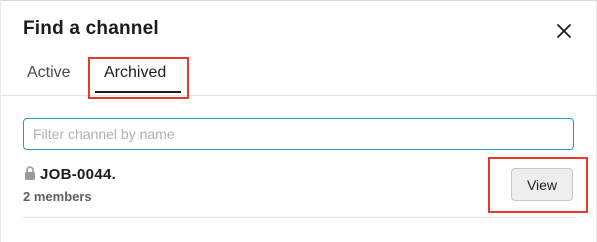 The height and width of the screenshot is (242, 597). Describe the element at coordinates (78, 174) in the screenshot. I see `channel-name: JOB-0044.` at that location.